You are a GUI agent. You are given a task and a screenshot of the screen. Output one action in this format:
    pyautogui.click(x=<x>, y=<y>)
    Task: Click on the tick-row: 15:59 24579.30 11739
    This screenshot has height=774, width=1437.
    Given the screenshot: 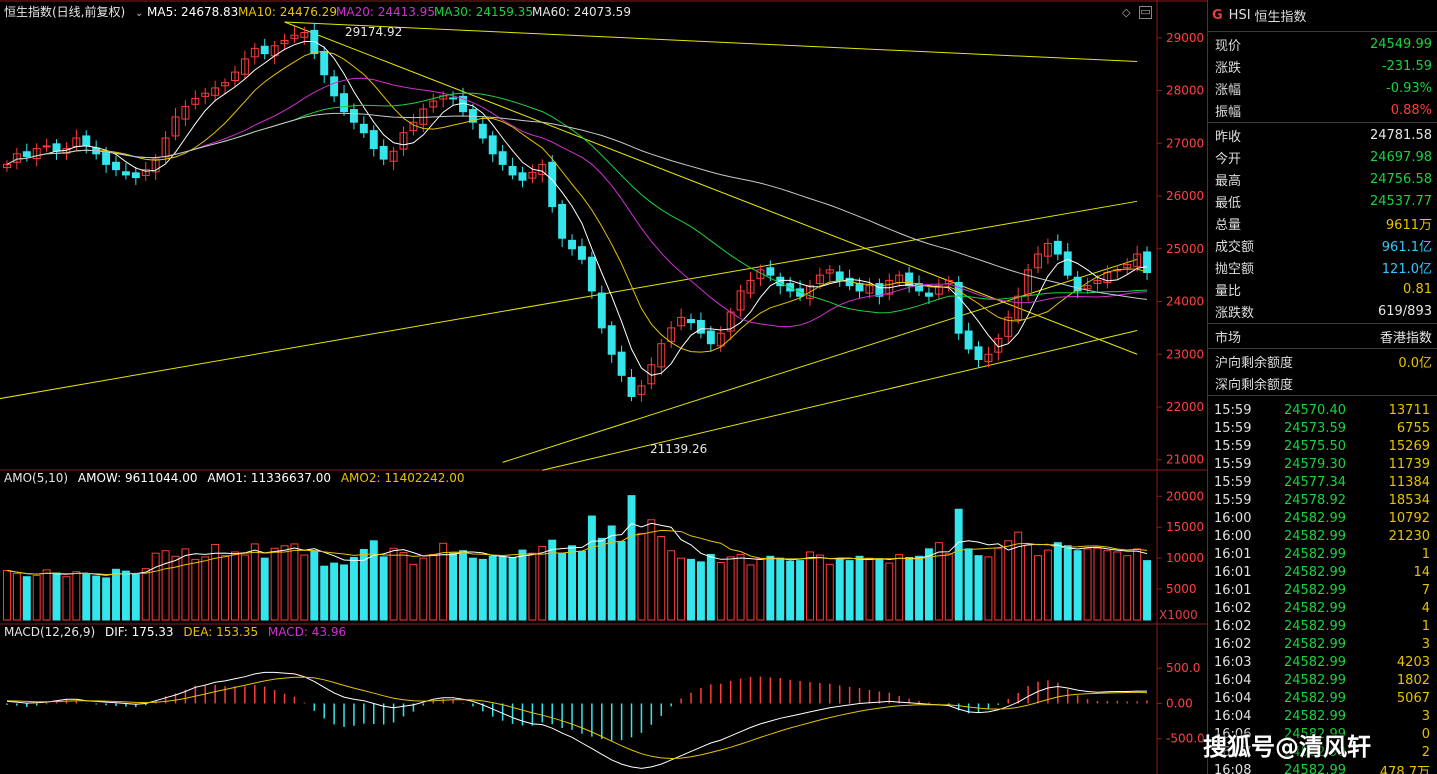 What is the action you would take?
    pyautogui.click(x=1322, y=464)
    